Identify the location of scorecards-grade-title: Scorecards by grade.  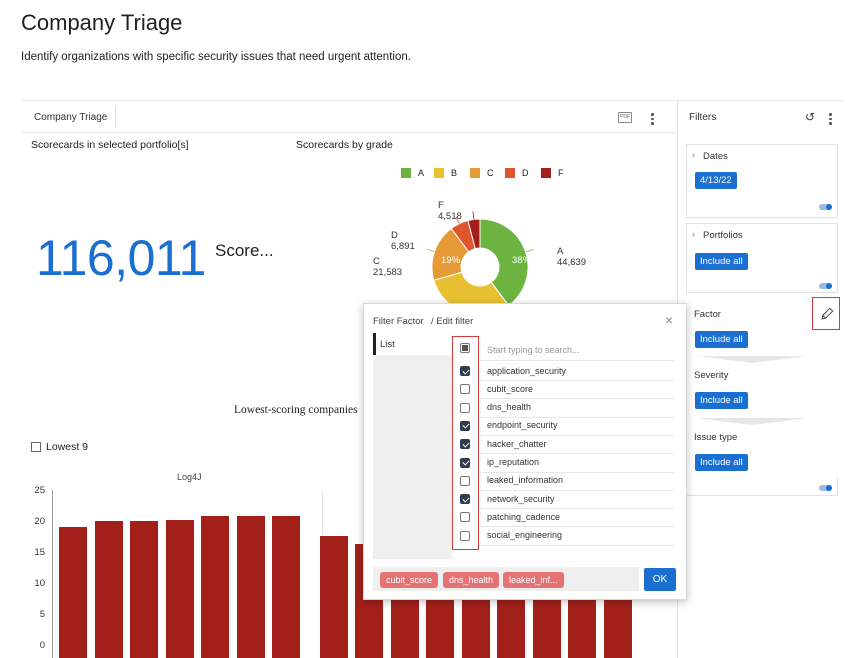
(344, 145).